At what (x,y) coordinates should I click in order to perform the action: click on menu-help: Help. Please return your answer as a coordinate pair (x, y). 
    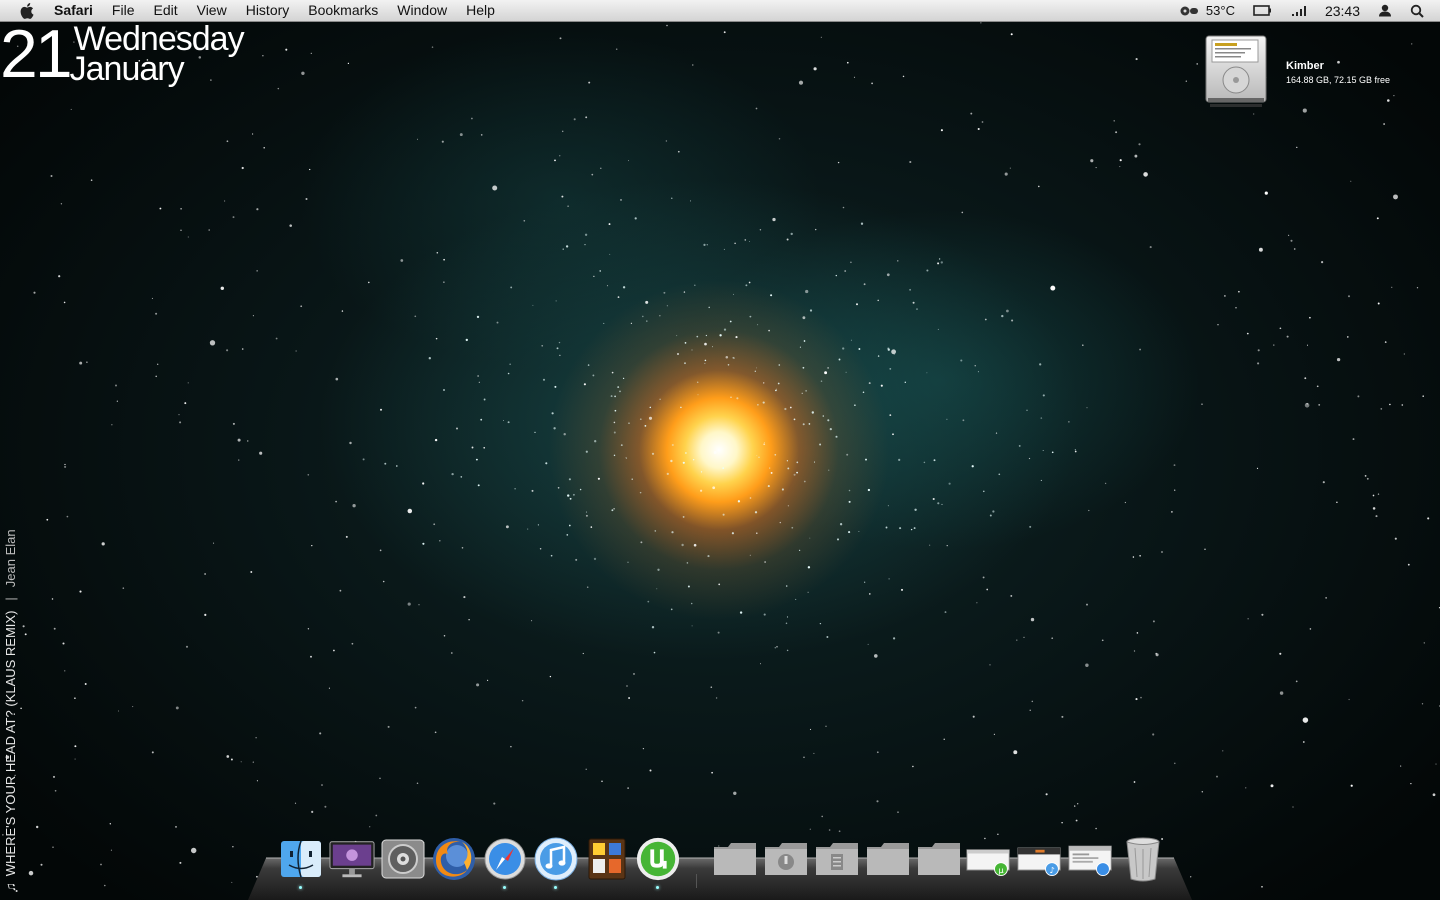
    Looking at the image, I should click on (480, 10).